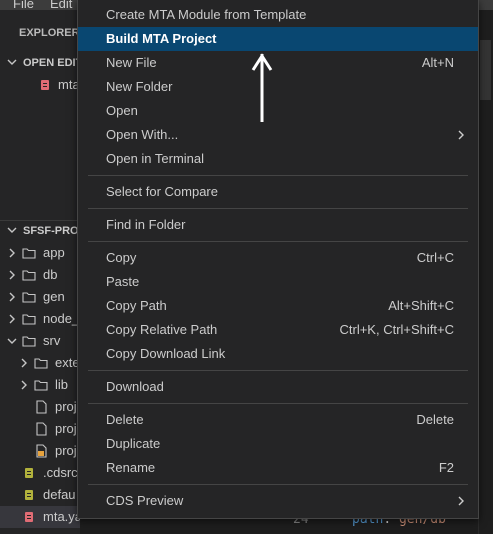  What do you see at coordinates (396, 329) in the screenshot?
I see `menu-item-shortcut: Ctrl+K, Ctrl+Shift+C` at bounding box center [396, 329].